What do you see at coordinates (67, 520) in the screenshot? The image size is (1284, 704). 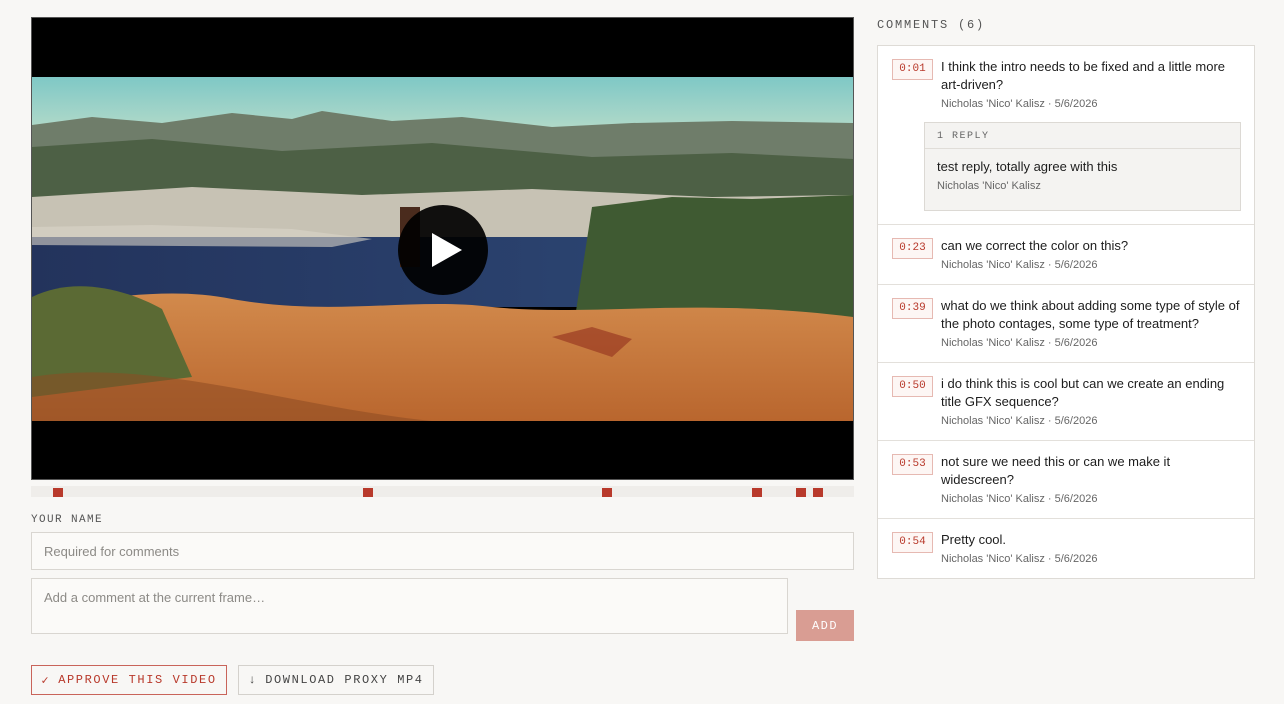 I see `name-label: YOUR NAME` at bounding box center [67, 520].